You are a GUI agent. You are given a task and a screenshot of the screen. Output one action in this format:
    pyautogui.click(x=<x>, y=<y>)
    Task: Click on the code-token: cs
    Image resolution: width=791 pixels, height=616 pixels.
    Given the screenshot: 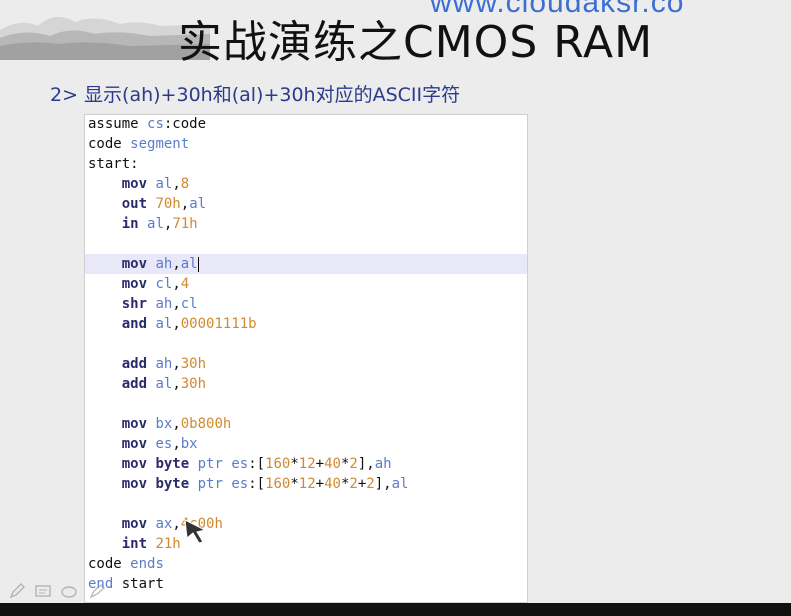 What is the action you would take?
    pyautogui.click(x=155, y=124)
    